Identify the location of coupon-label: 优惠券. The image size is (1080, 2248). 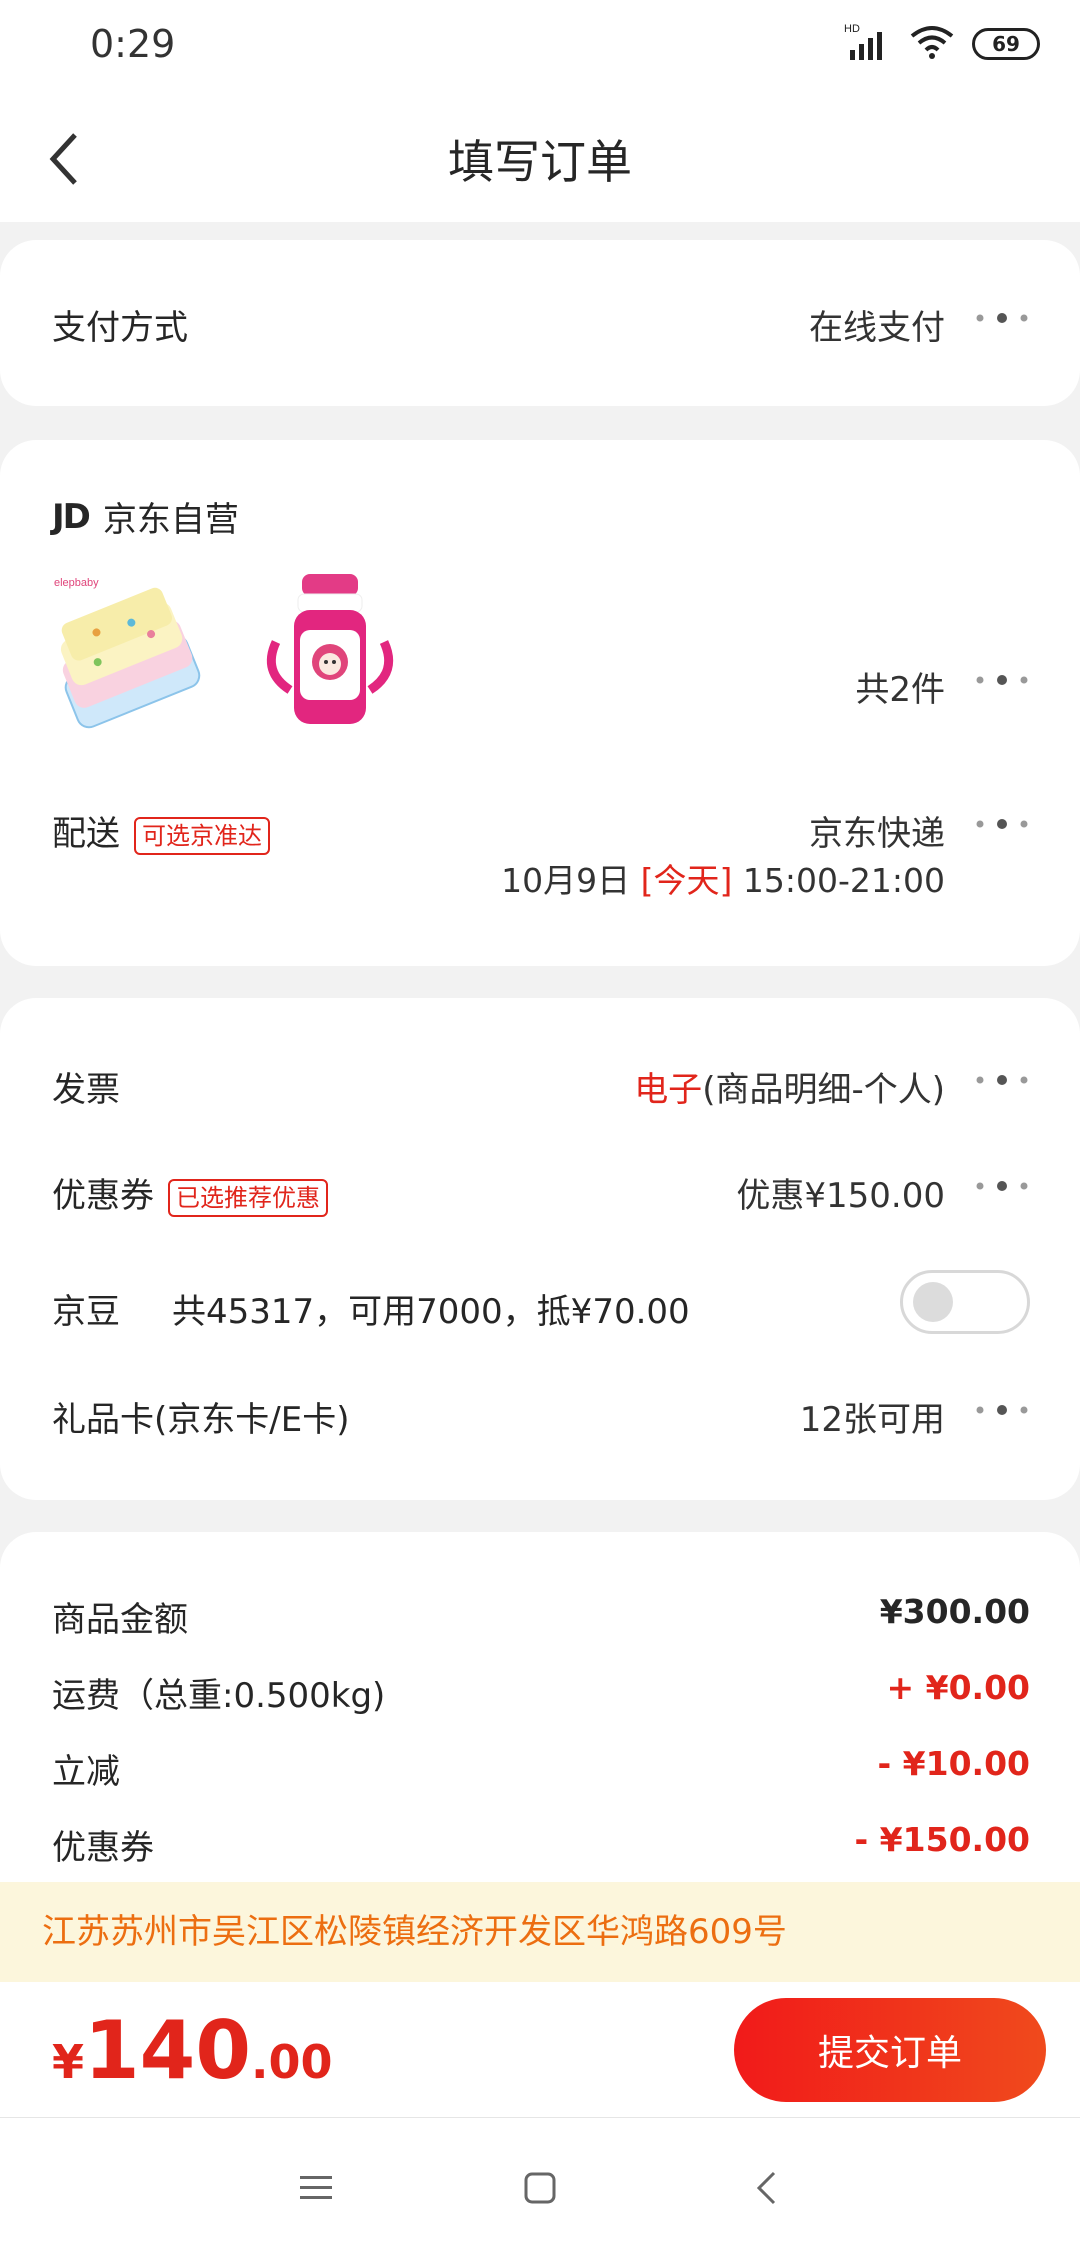
(103, 1196).